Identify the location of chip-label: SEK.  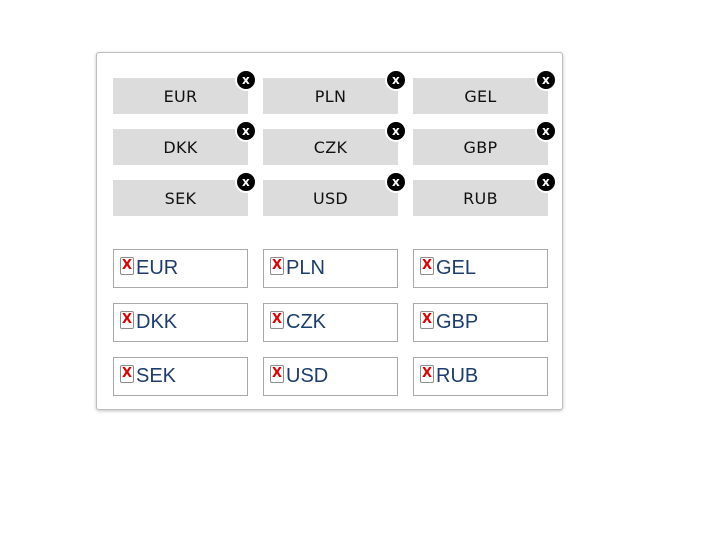
(180, 198).